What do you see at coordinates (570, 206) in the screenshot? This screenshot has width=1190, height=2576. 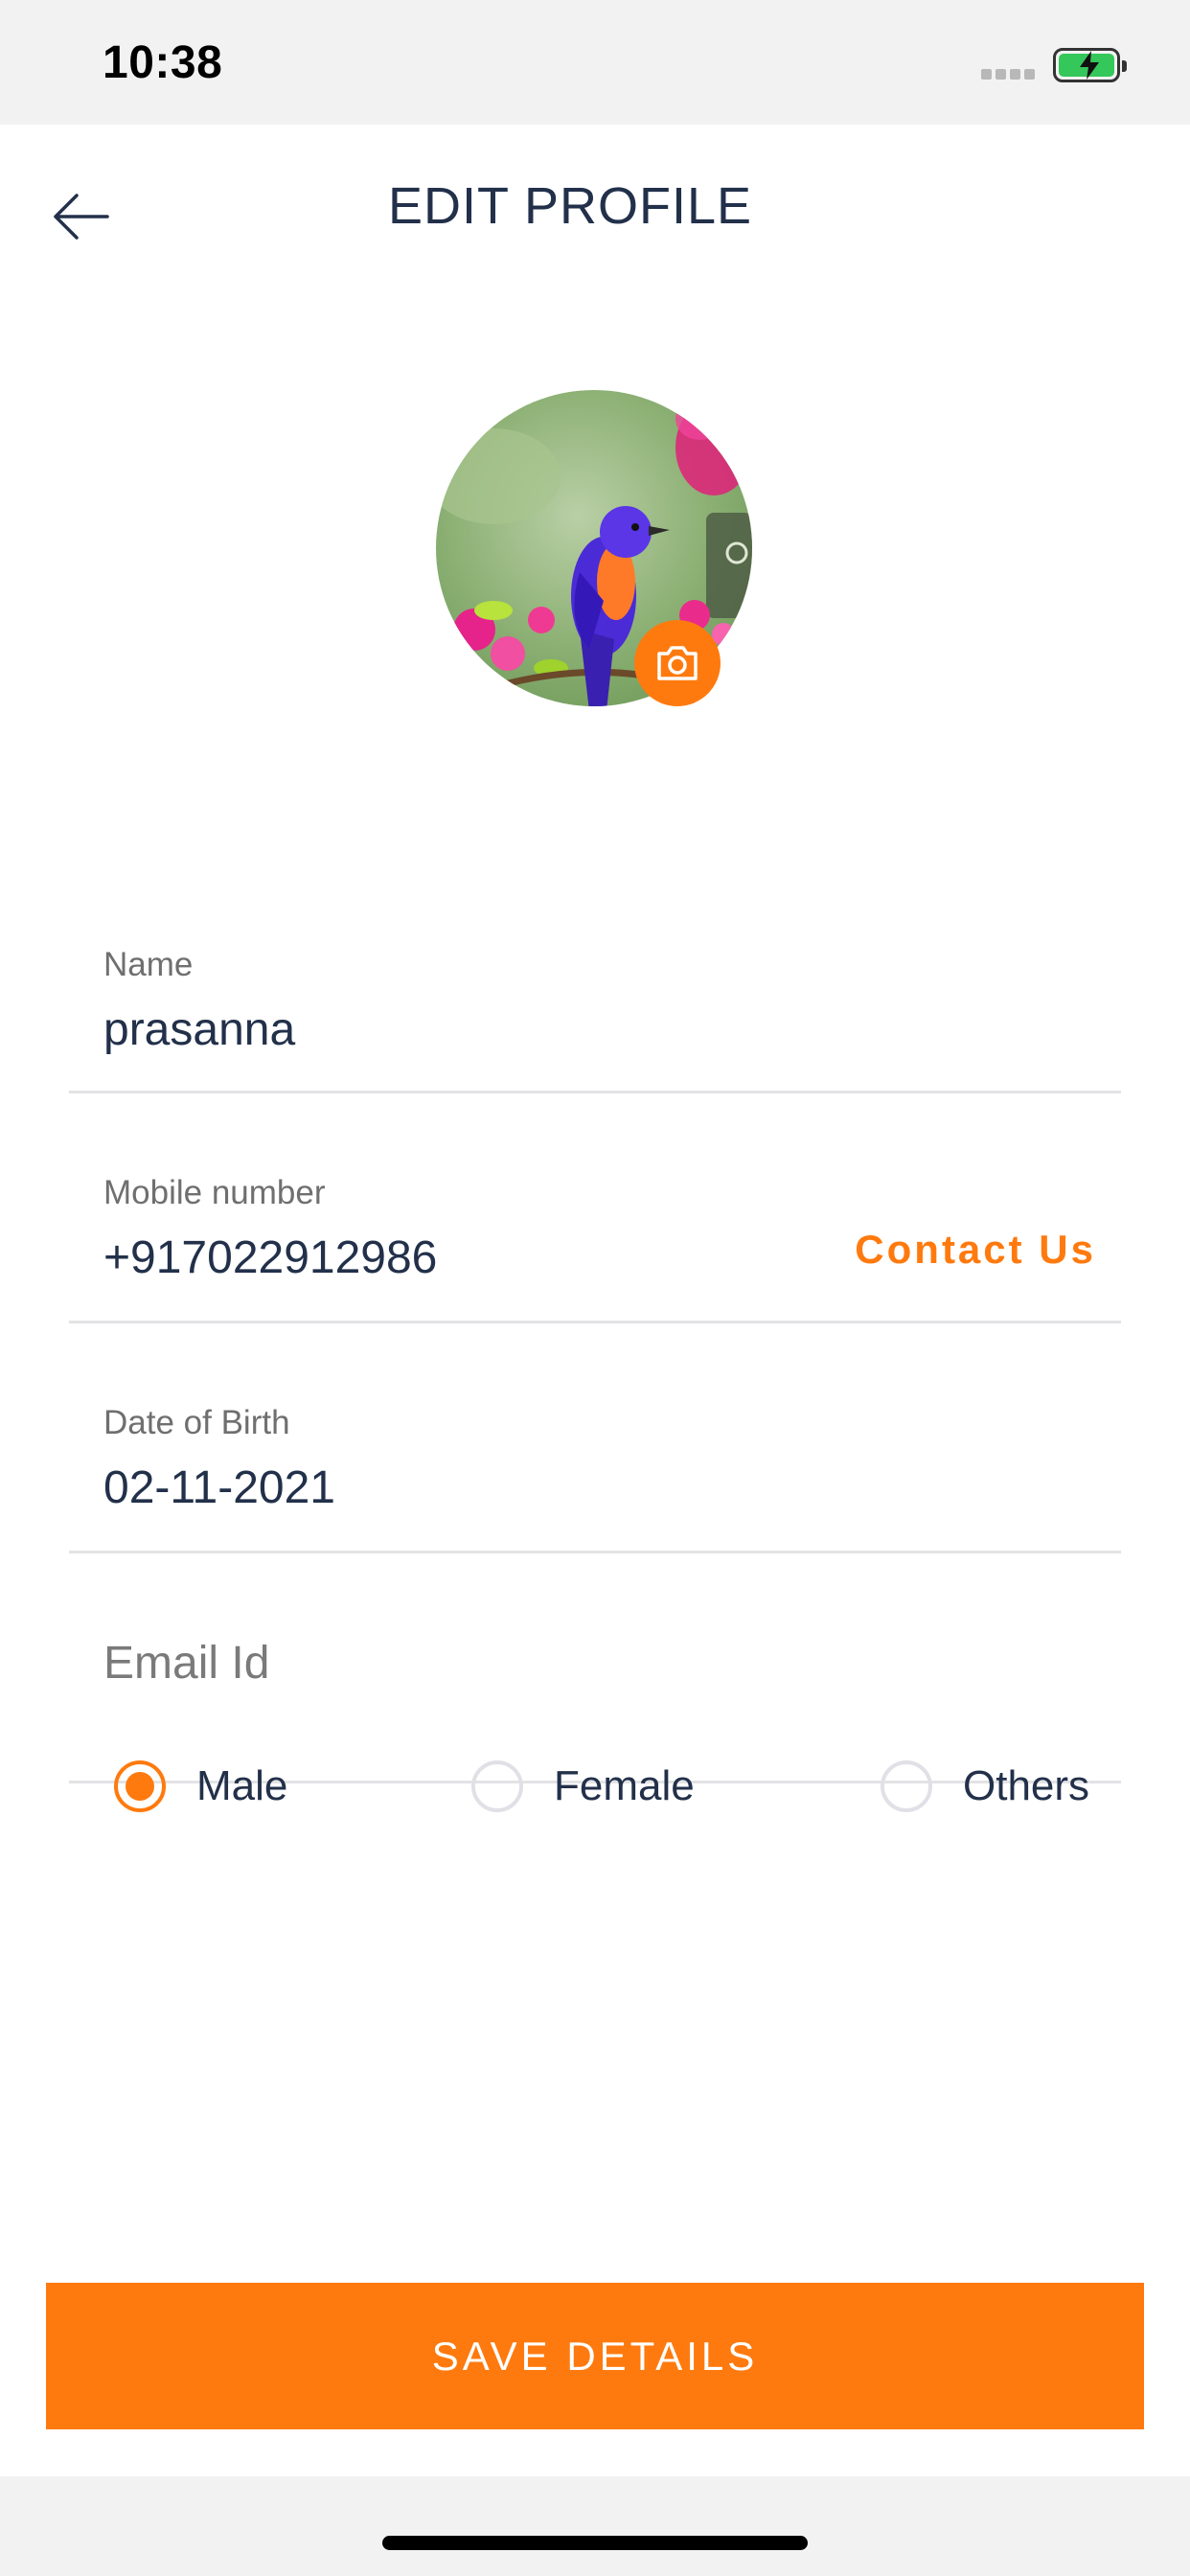 I see `page-title: EDIT PROFILE` at bounding box center [570, 206].